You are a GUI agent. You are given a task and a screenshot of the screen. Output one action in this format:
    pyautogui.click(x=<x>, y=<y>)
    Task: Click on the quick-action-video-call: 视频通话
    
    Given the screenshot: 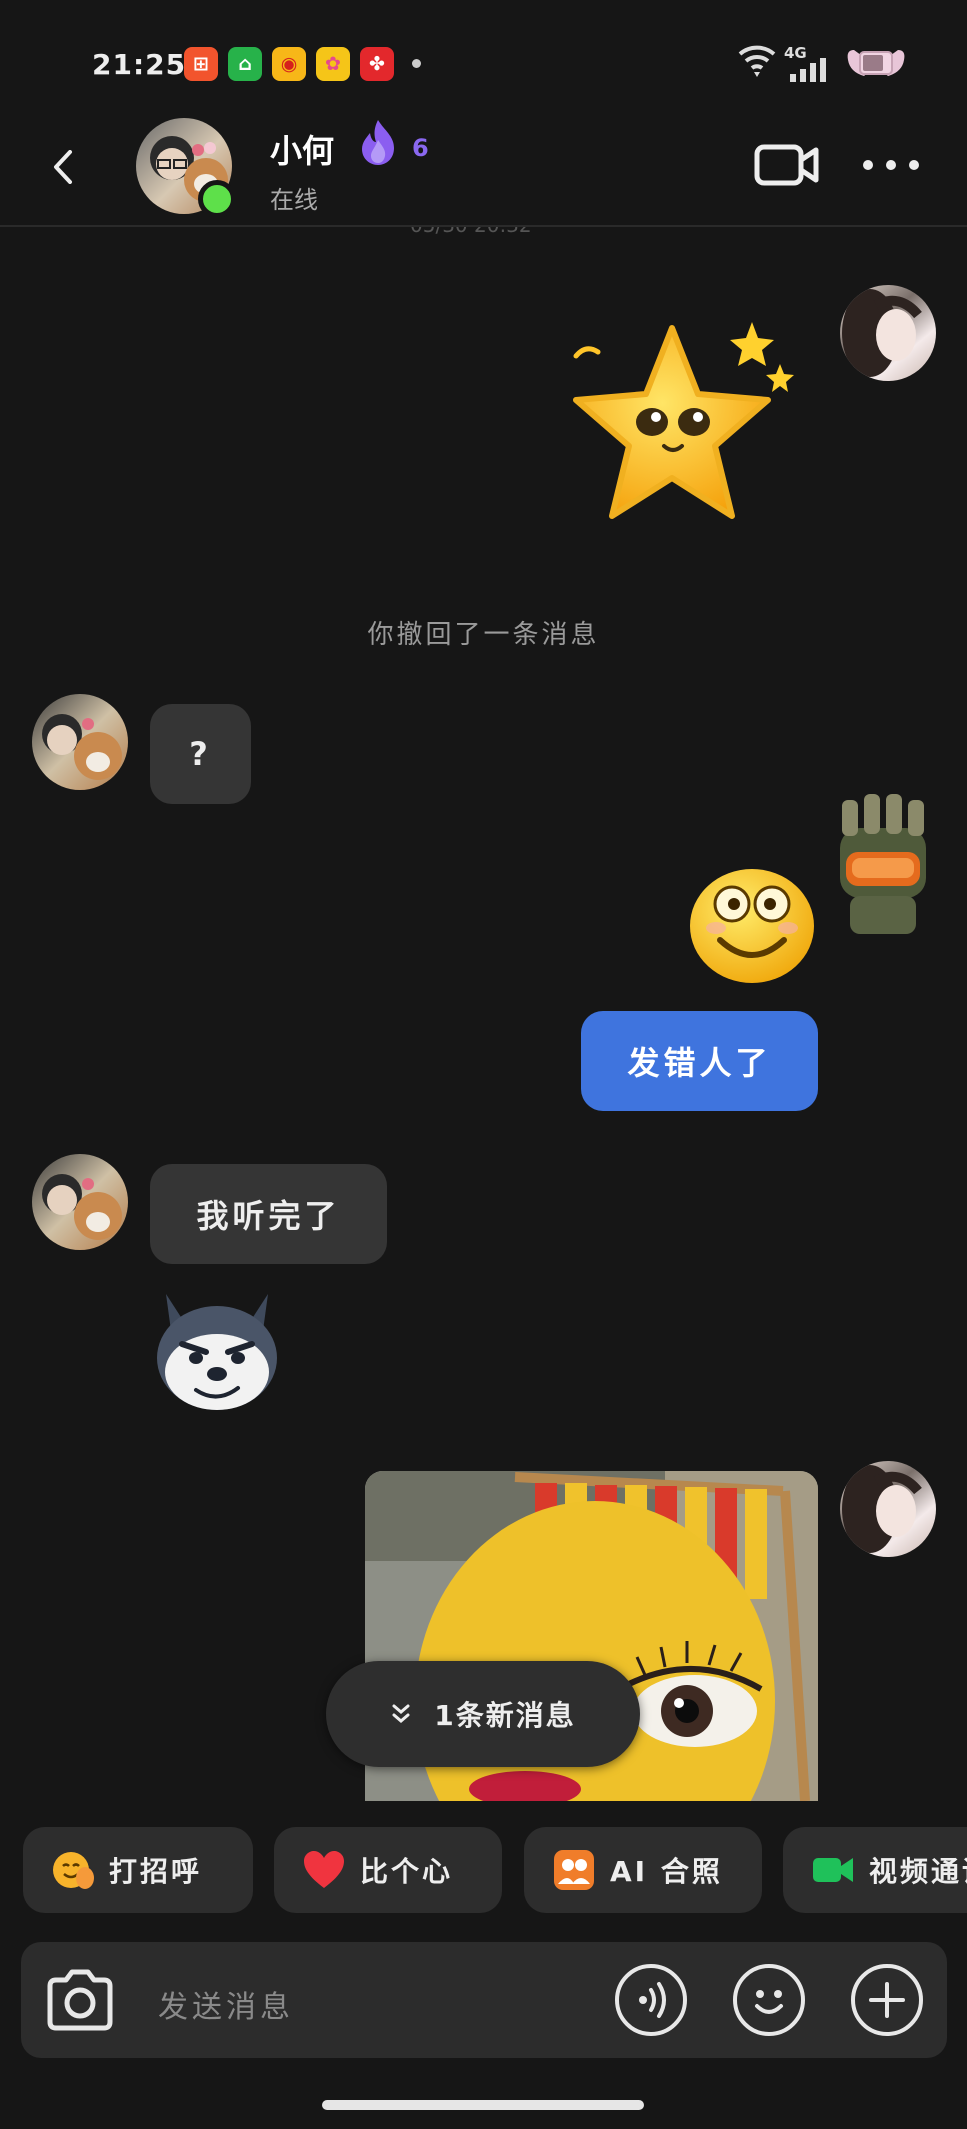 What is the action you would take?
    pyautogui.click(x=875, y=1870)
    